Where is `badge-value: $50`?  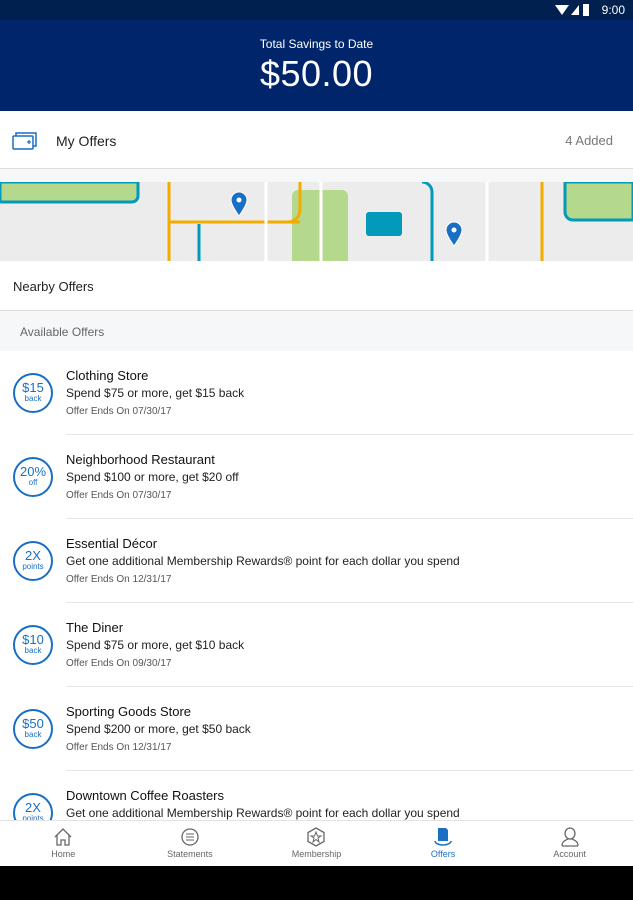 badge-value: $50 is located at coordinates (33, 723).